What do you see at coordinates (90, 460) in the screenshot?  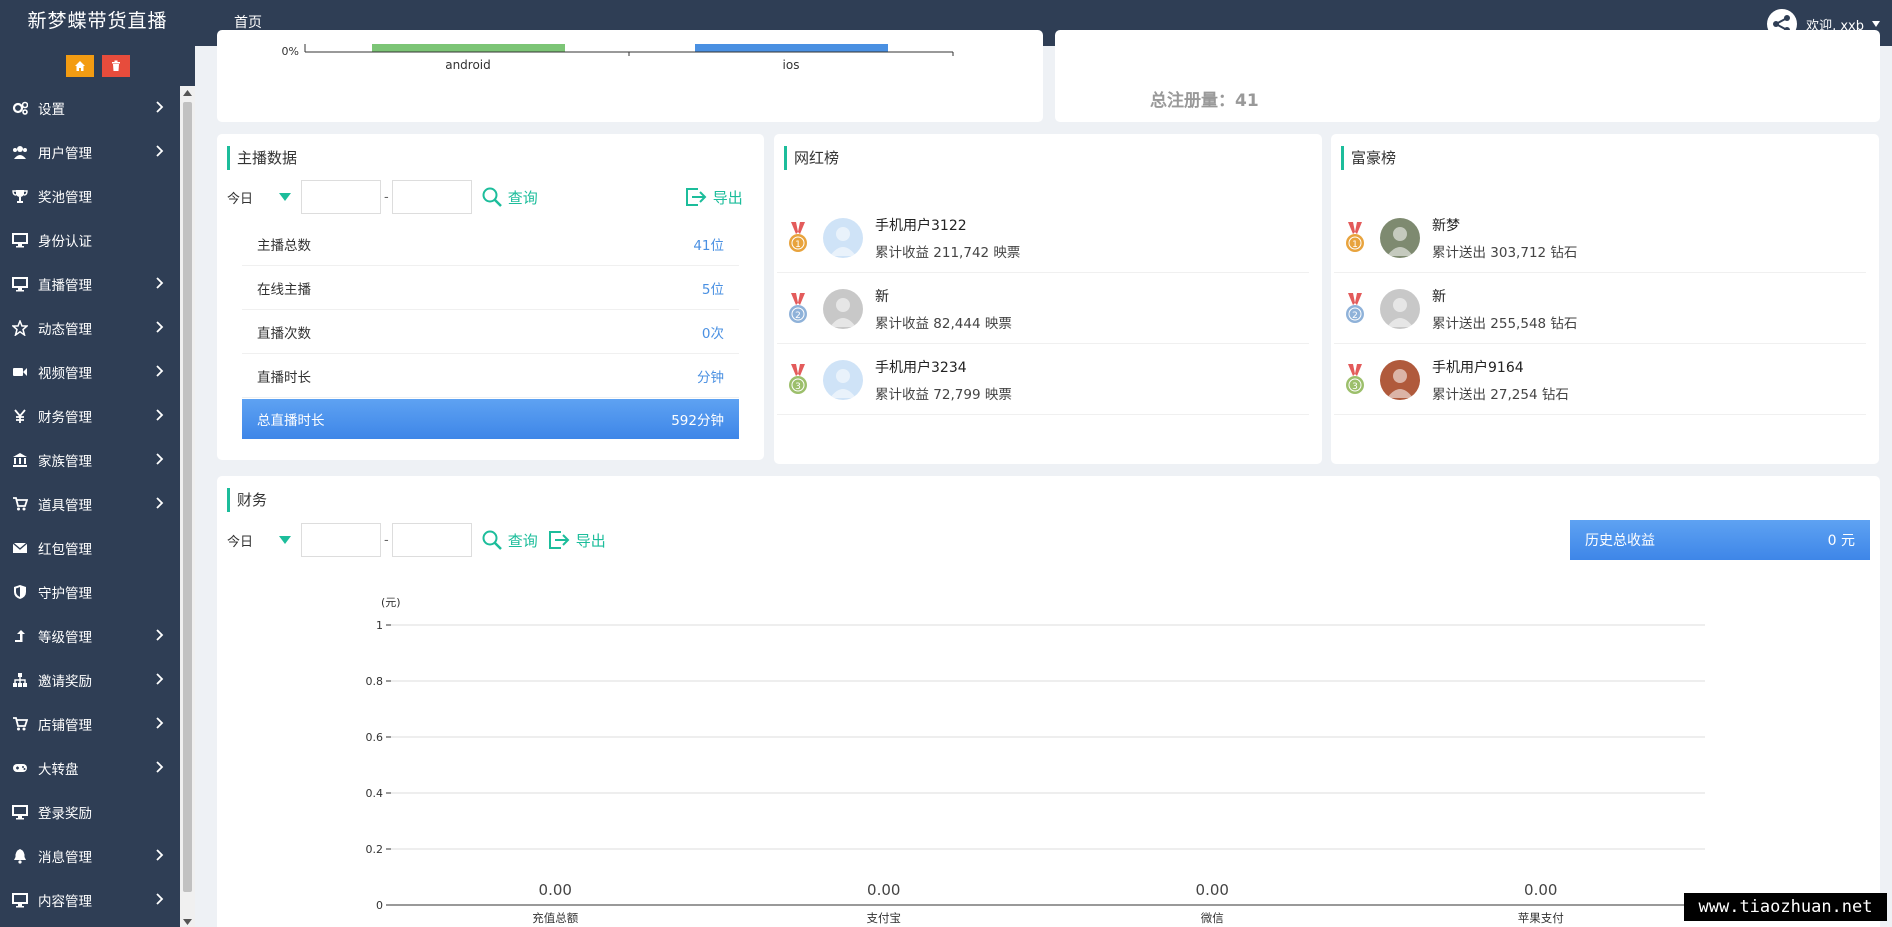 I see `sidebar-item-9: 家族管理` at bounding box center [90, 460].